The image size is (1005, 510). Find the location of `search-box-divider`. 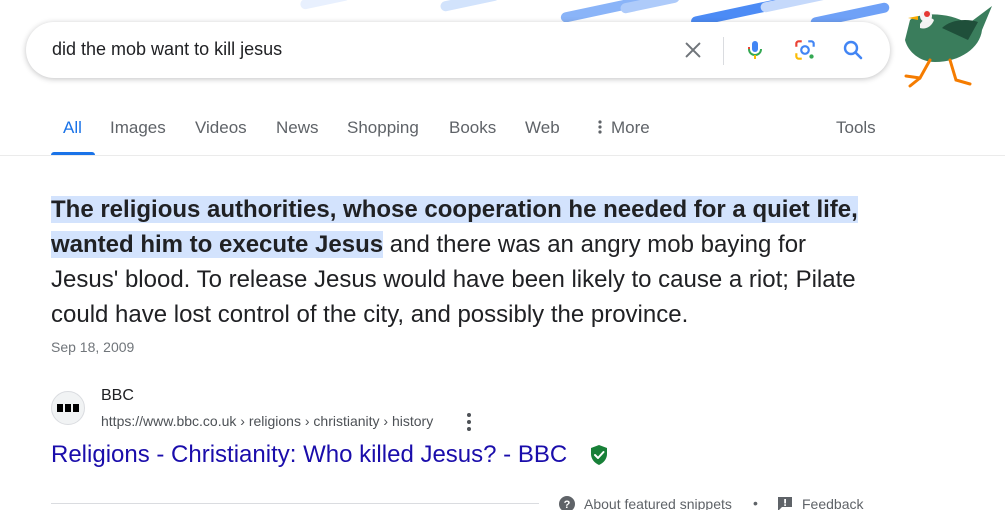

search-box-divider is located at coordinates (723, 51).